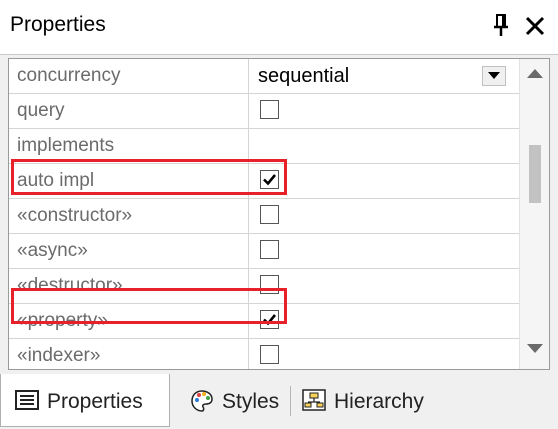 This screenshot has height=429, width=558. What do you see at coordinates (129, 354) in the screenshot?
I see `property-name: «indexer»` at bounding box center [129, 354].